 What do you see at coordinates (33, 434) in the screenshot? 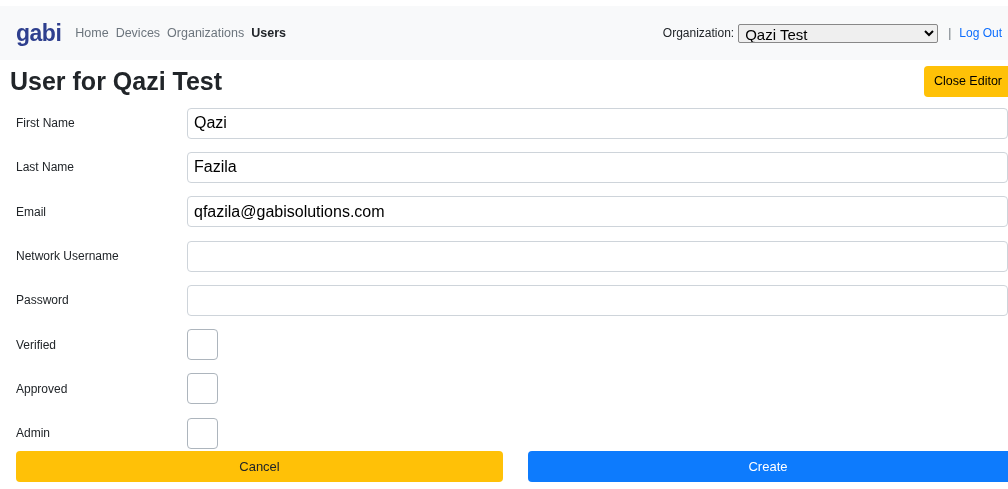
I see `field-label: Admin` at bounding box center [33, 434].